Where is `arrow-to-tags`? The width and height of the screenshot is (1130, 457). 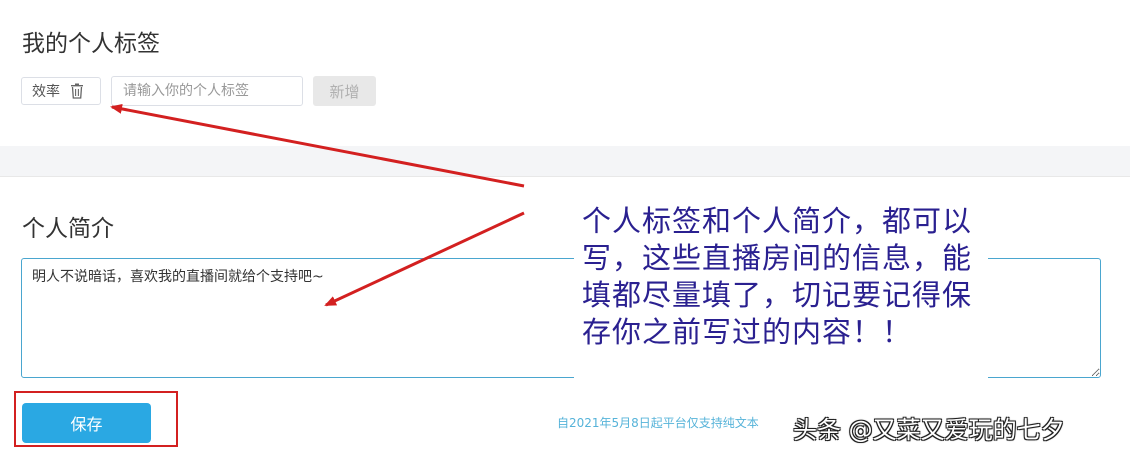
arrow-to-tags is located at coordinates (317, 145).